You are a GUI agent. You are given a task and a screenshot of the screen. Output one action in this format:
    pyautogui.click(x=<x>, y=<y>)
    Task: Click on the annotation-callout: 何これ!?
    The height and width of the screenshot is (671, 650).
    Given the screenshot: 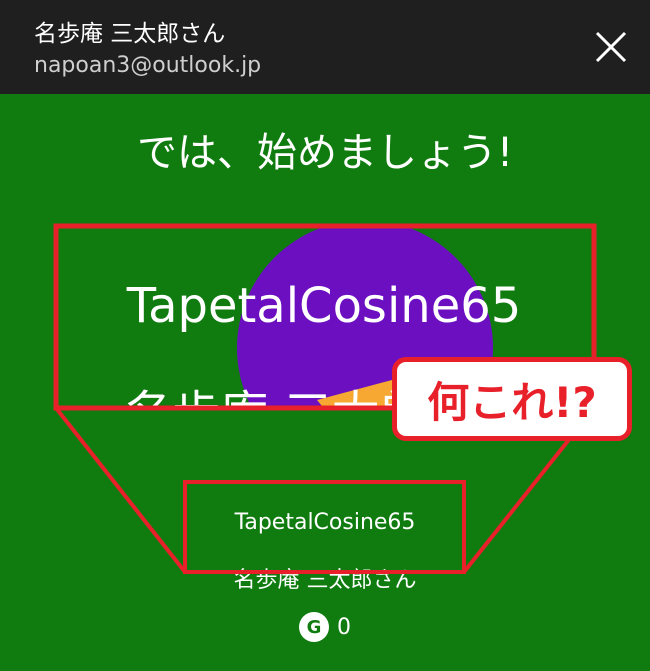 What is the action you would take?
    pyautogui.click(x=512, y=399)
    